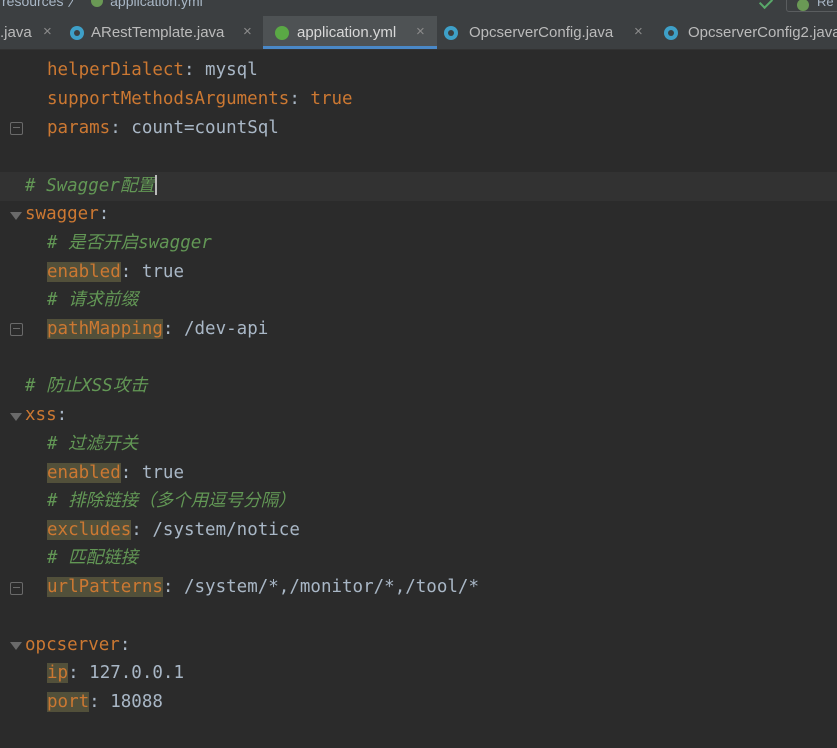  I want to click on yaml-comment: # 匹配链接, so click(93, 558).